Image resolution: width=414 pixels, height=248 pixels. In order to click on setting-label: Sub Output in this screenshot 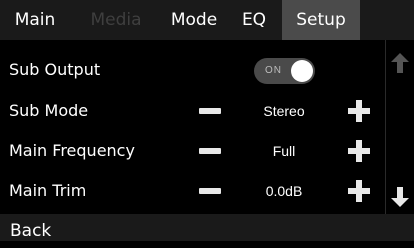, I will do `click(55, 69)`.